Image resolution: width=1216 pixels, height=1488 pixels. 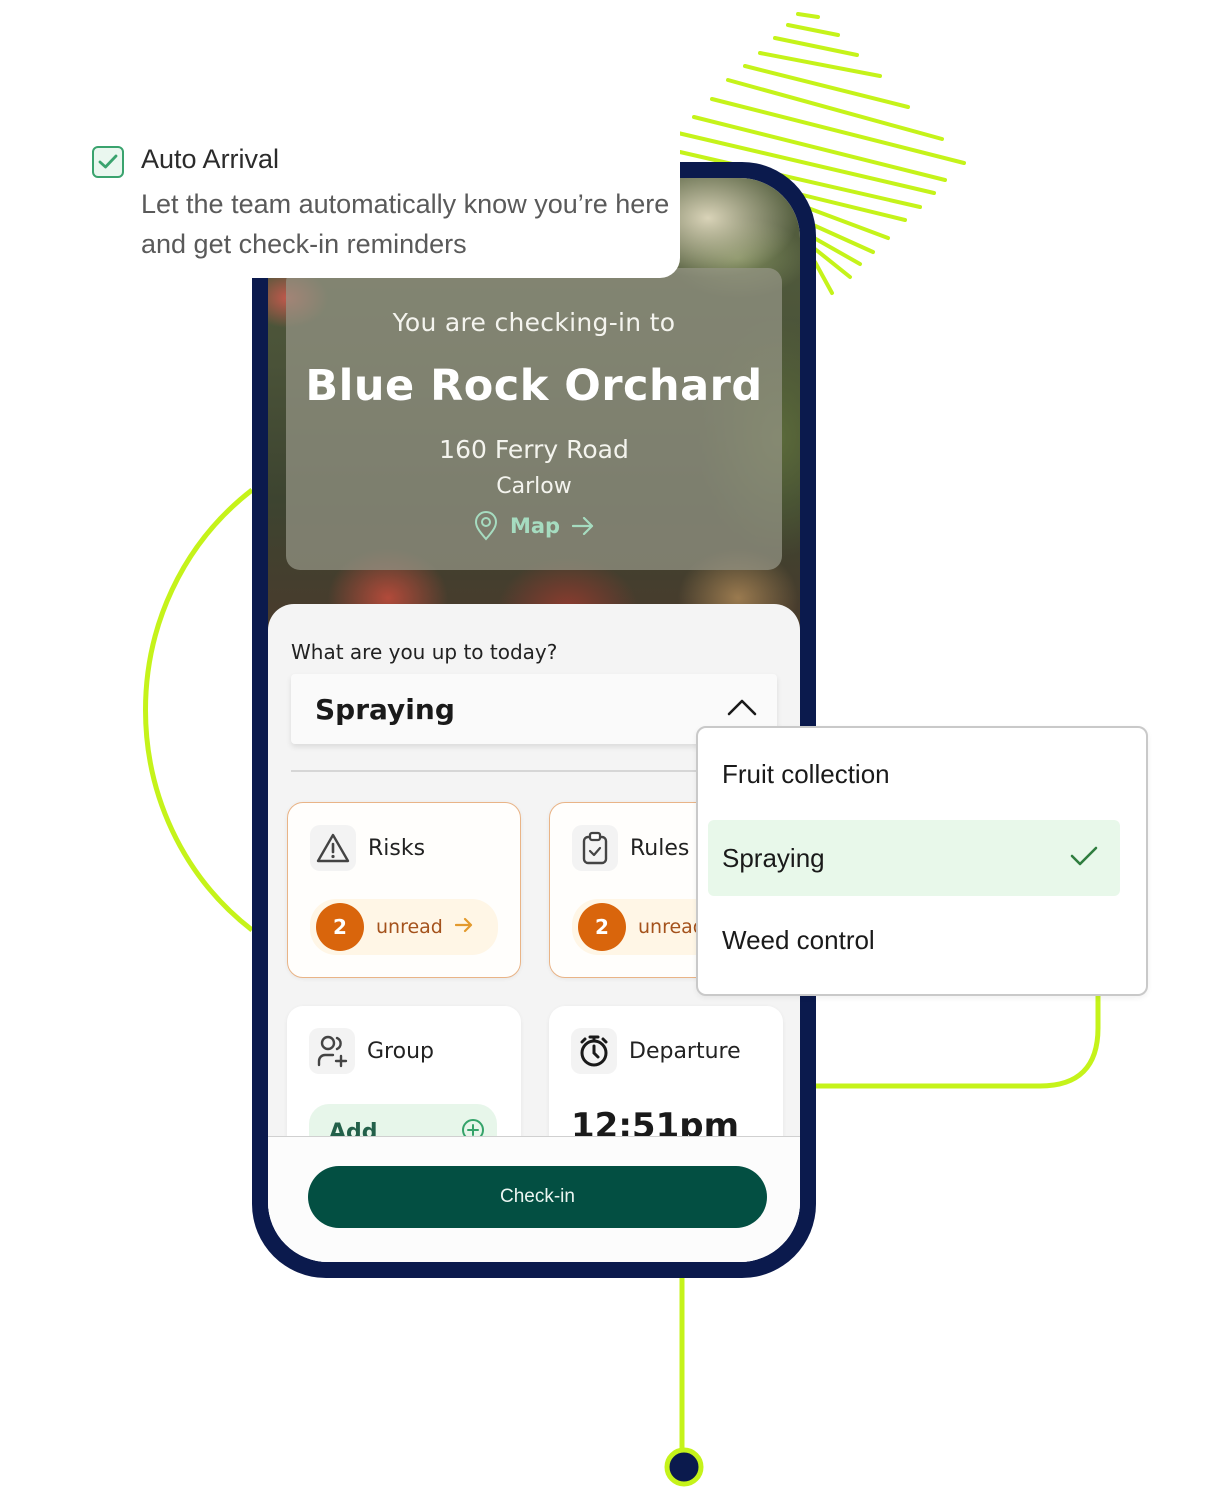 I want to click on activity-select-value: Spraying, so click(x=385, y=709).